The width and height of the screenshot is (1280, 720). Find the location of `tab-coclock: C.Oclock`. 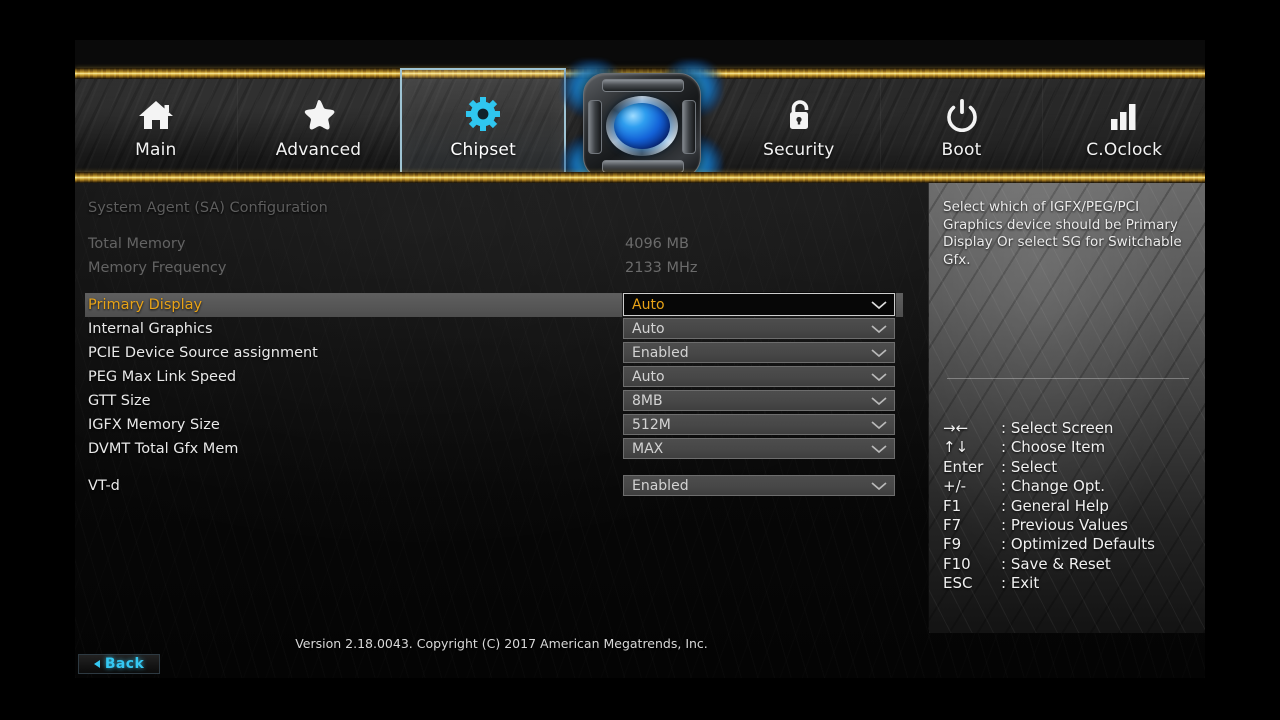

tab-coclock: C.Oclock is located at coordinates (1124, 125).